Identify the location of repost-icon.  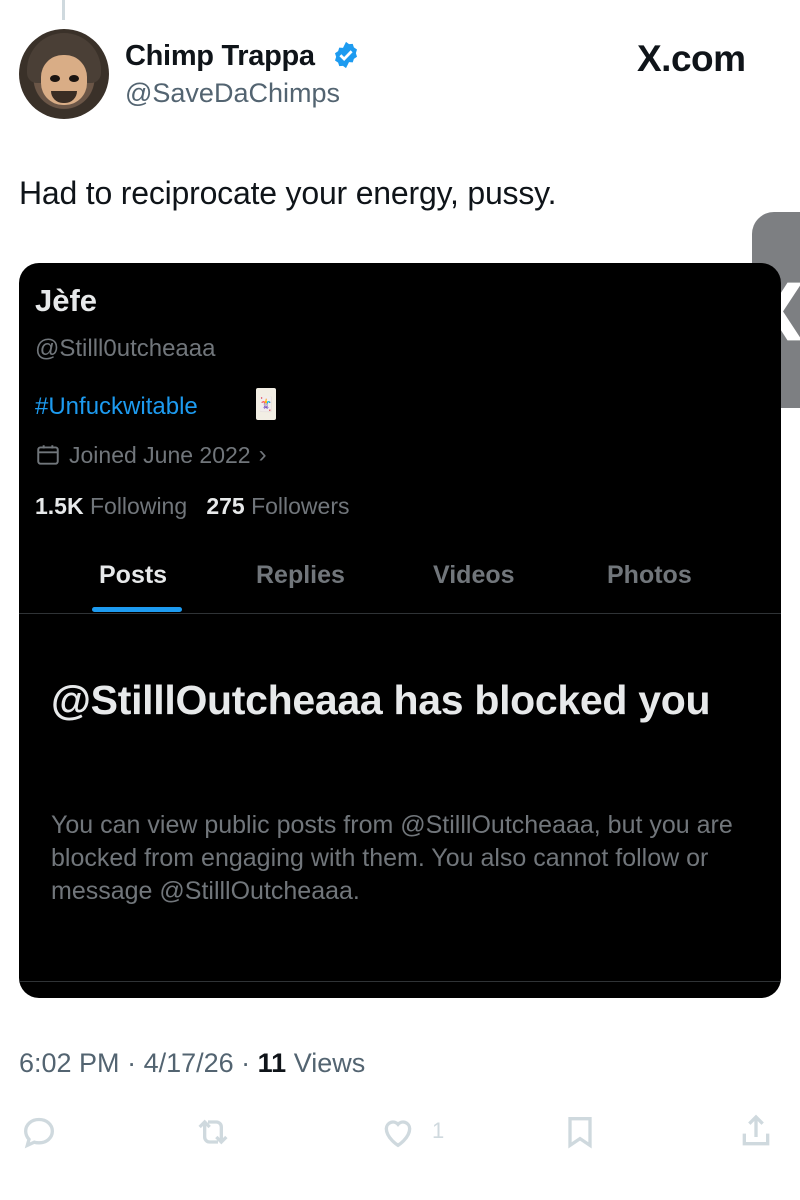
(213, 1132).